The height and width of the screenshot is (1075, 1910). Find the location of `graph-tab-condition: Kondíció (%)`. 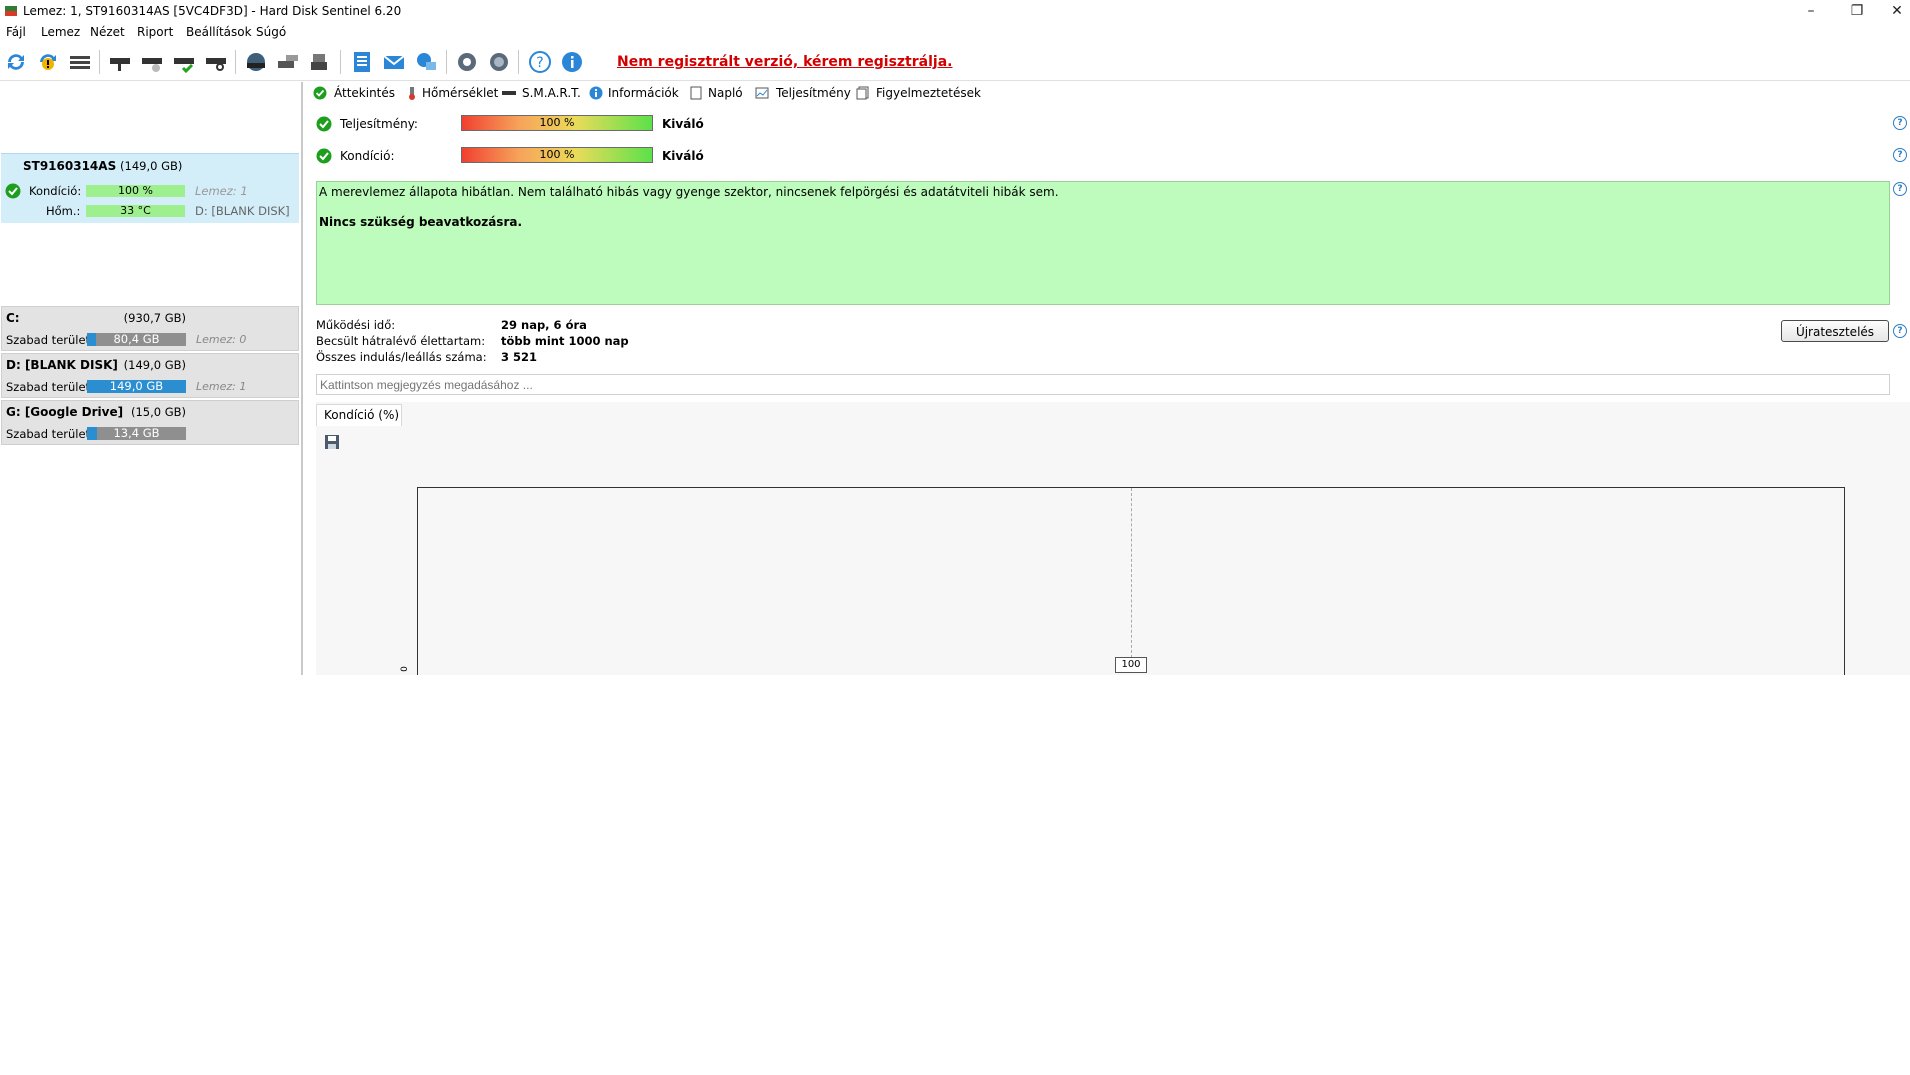

graph-tab-condition: Kondíció (%) is located at coordinates (359, 415).